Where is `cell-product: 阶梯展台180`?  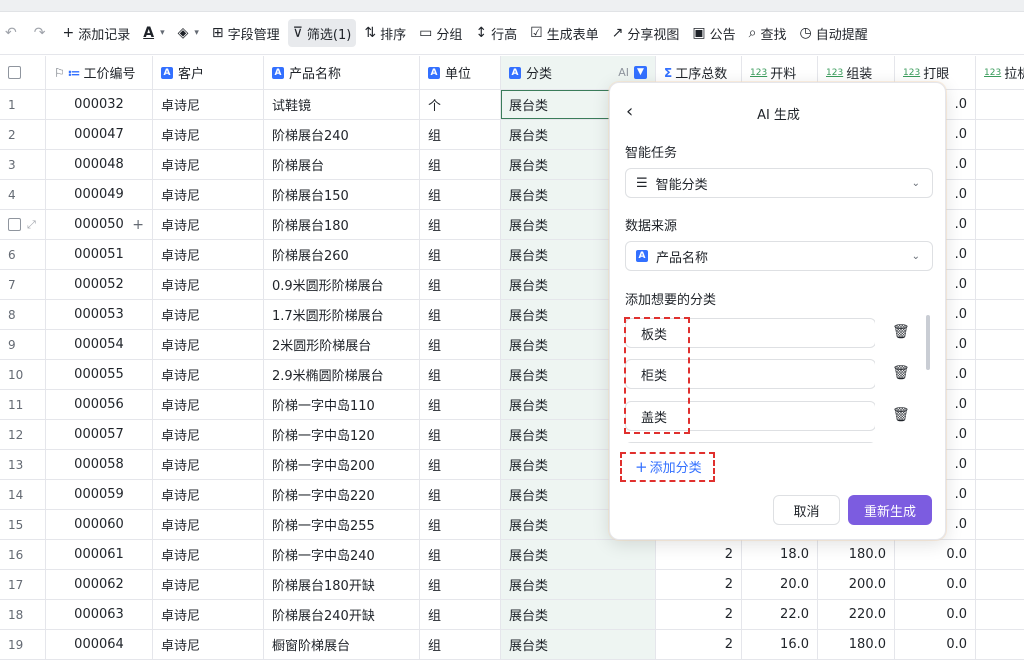
cell-product: 阶梯展台180 is located at coordinates (342, 224).